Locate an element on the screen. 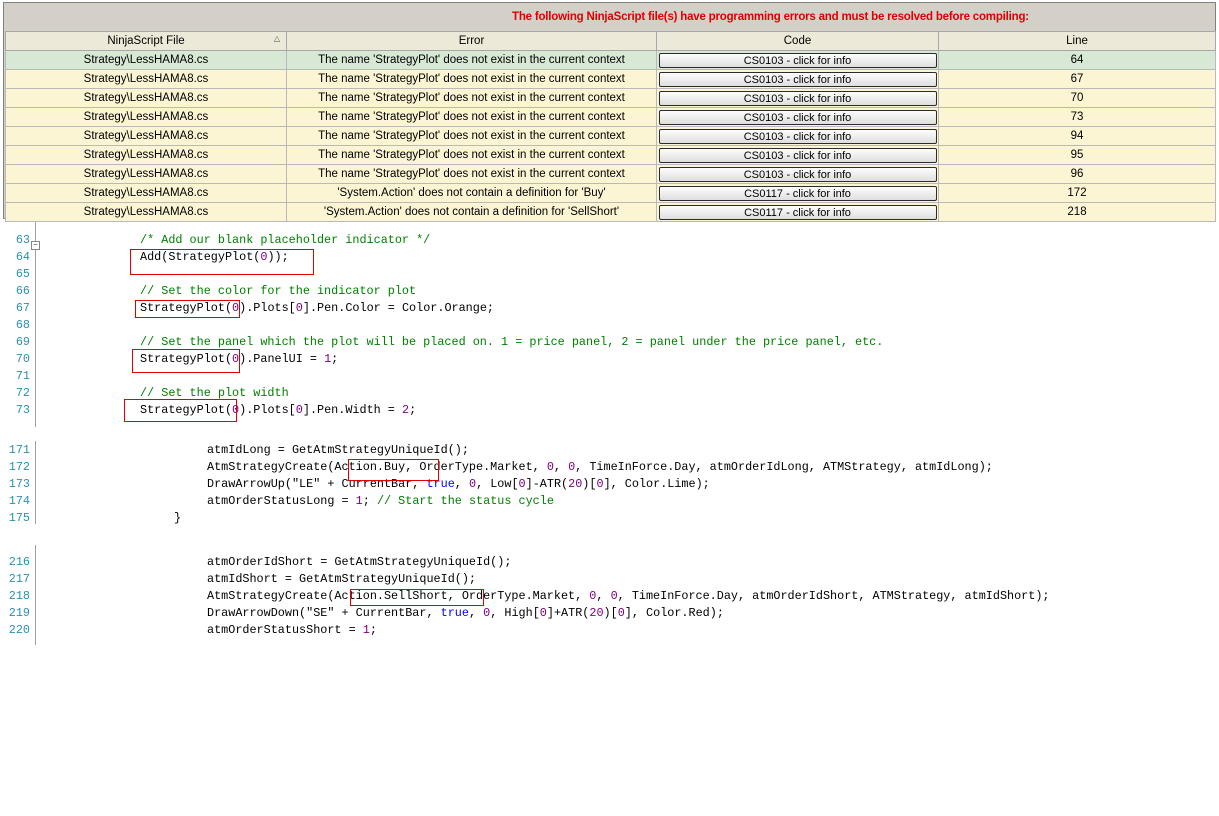 The width and height of the screenshot is (1219, 816). line-number: 71 is located at coordinates (22, 376).